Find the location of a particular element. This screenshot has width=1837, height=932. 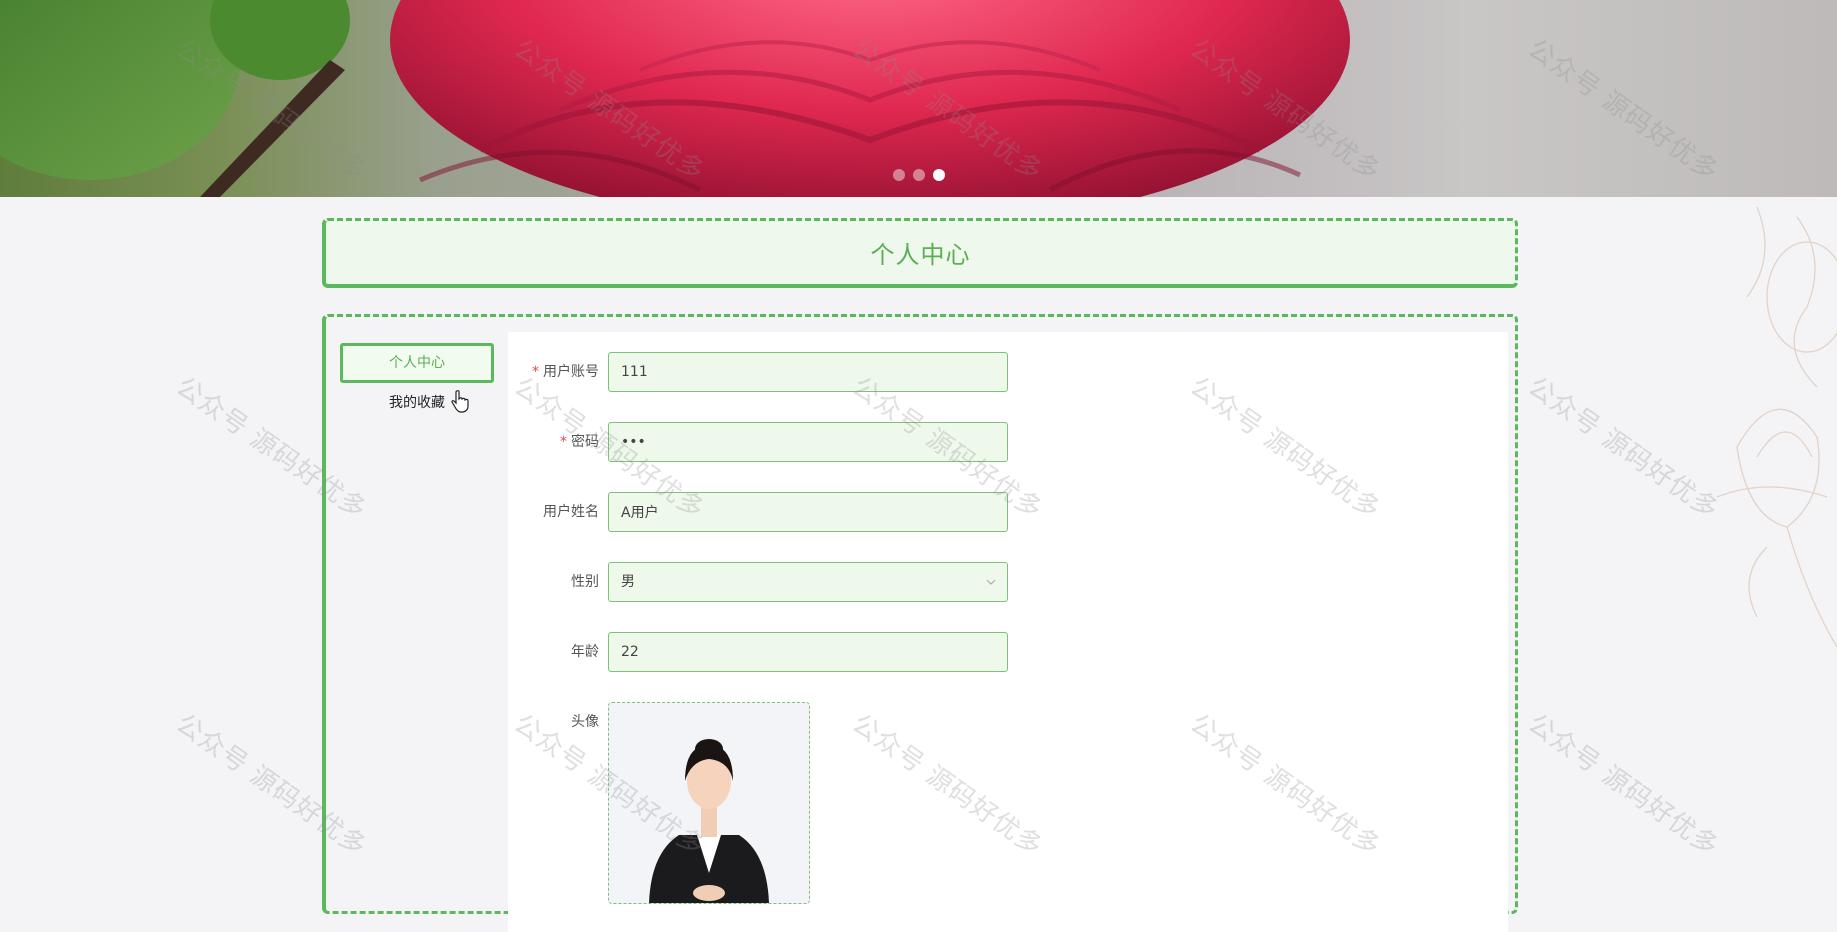

avatar-label: 头像 is located at coordinates (585, 722).